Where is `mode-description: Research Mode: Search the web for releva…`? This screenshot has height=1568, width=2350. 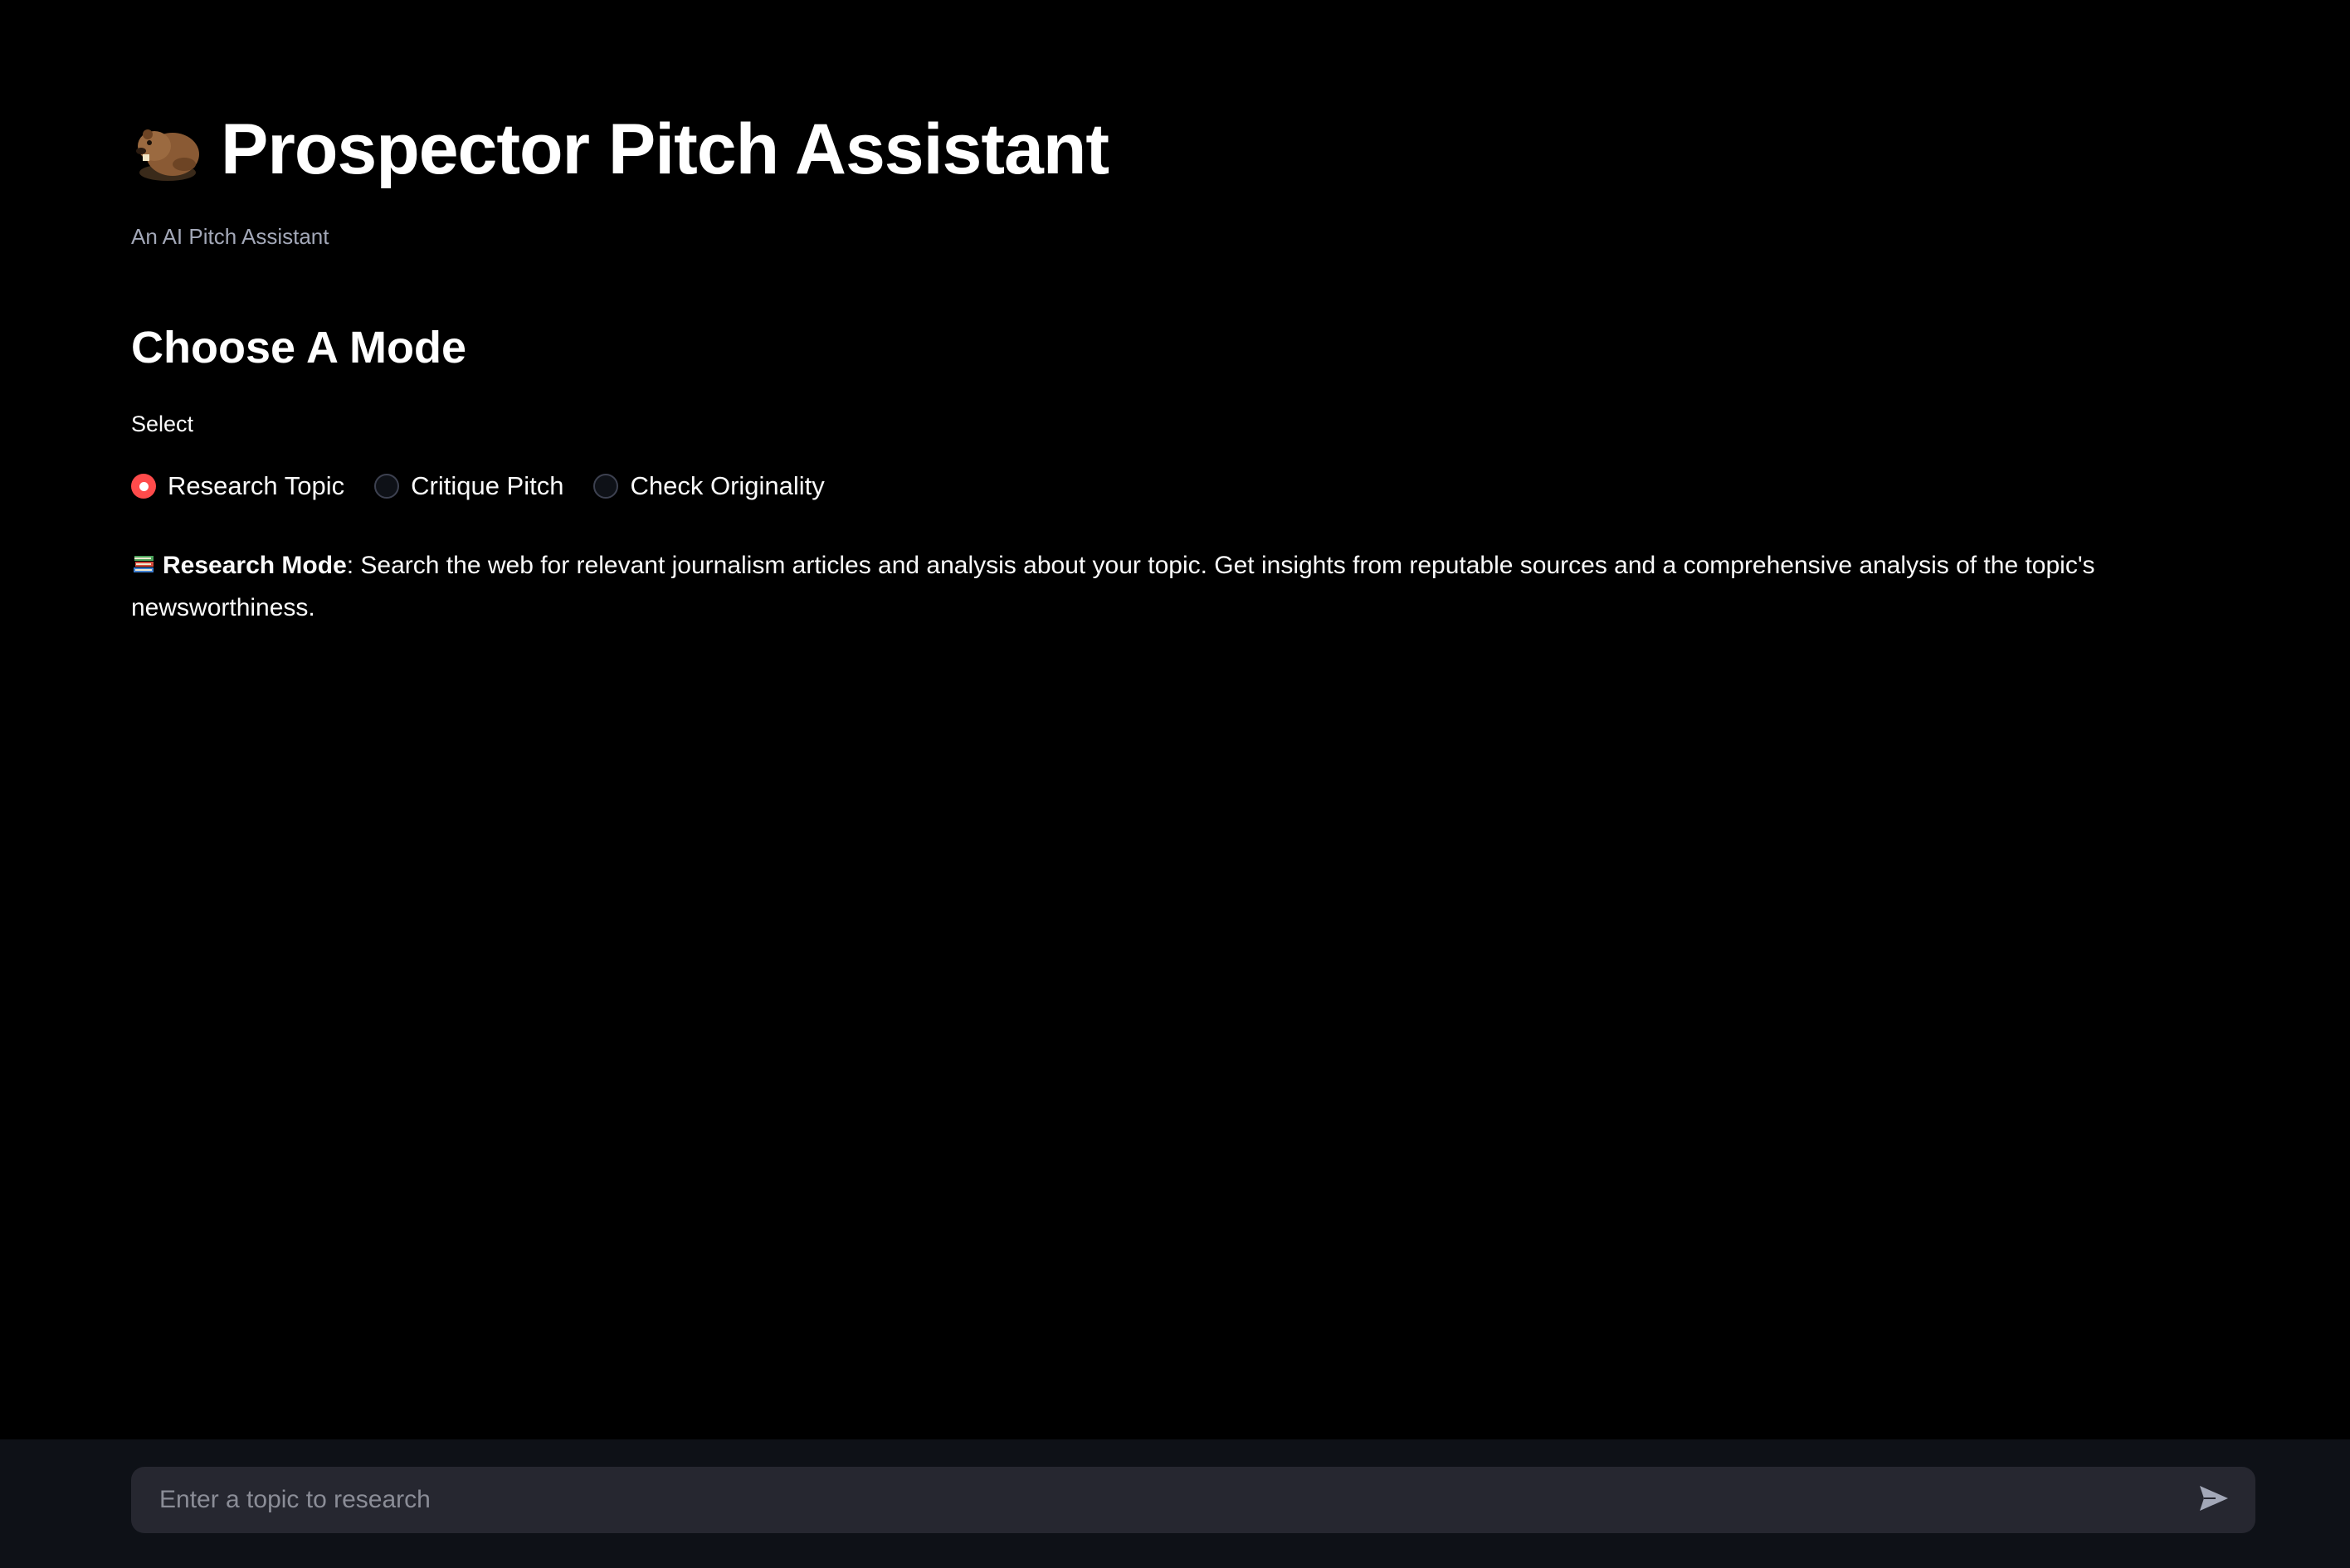
mode-description: Research Mode: Search the web for releva… is located at coordinates (1127, 586).